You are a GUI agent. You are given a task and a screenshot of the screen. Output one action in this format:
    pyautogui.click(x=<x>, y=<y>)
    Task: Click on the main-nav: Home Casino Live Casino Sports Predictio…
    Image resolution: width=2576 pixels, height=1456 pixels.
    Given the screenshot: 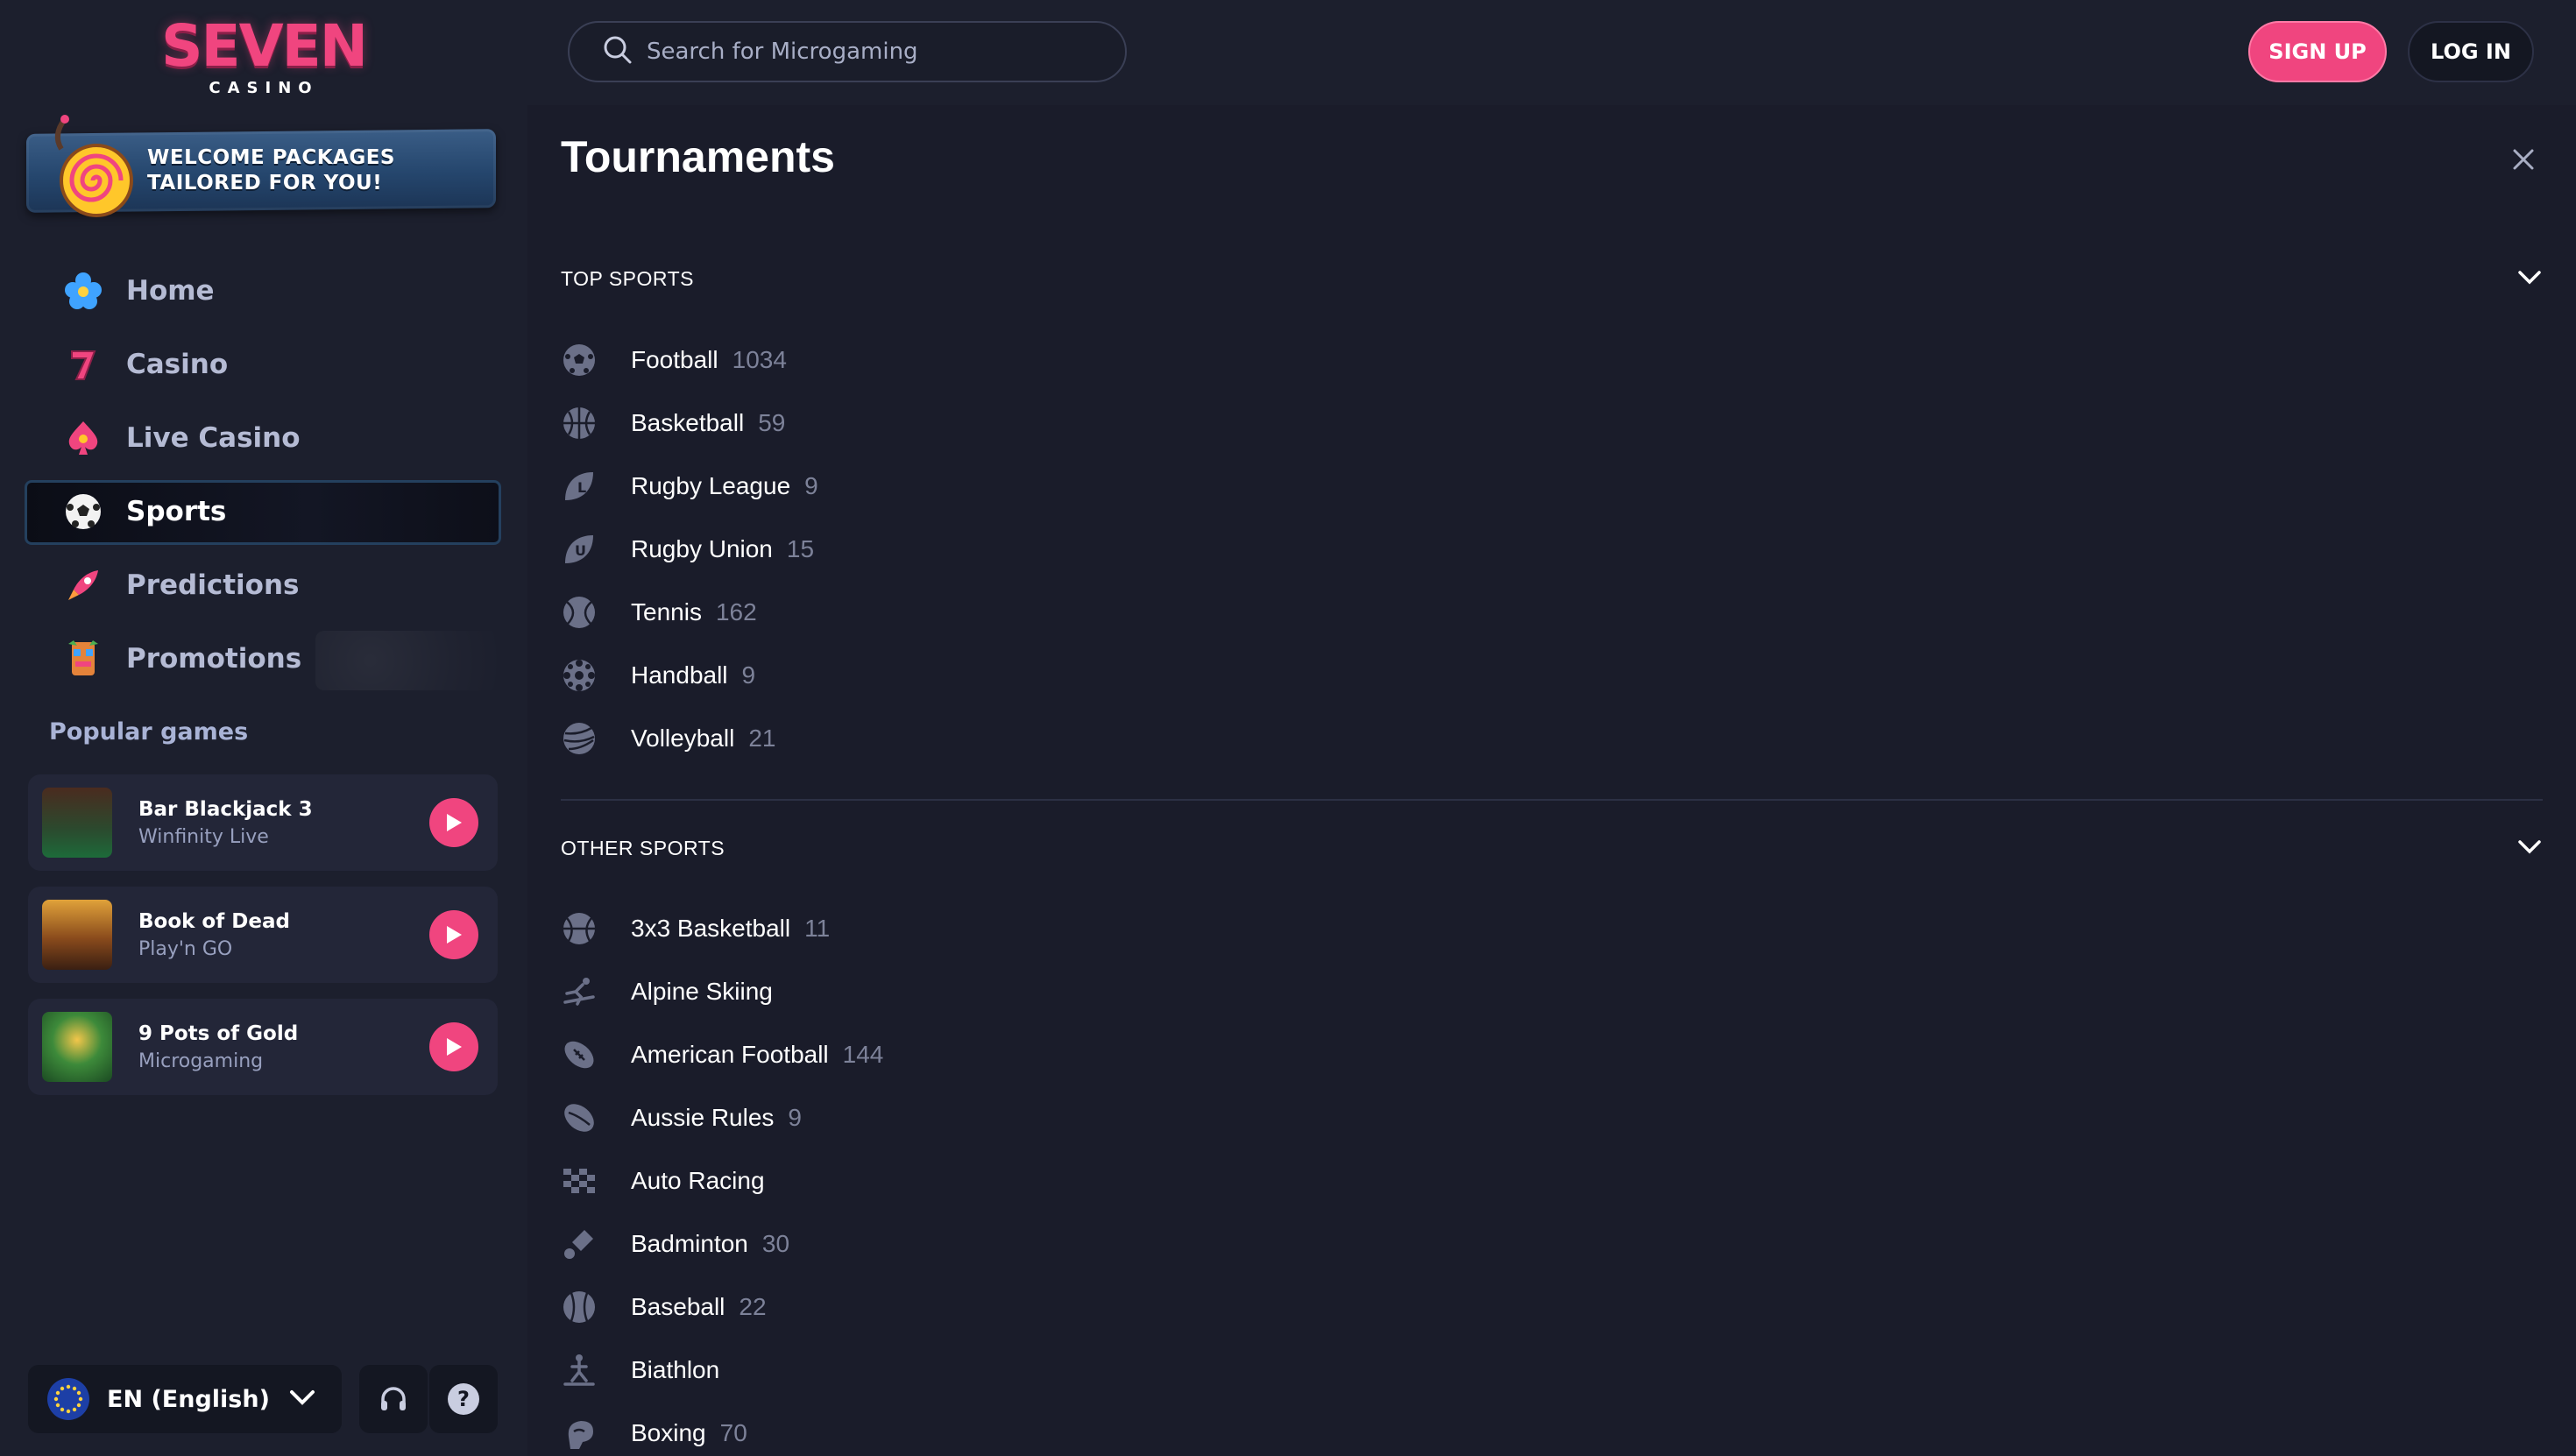 What is the action you would take?
    pyautogui.click(x=263, y=475)
    